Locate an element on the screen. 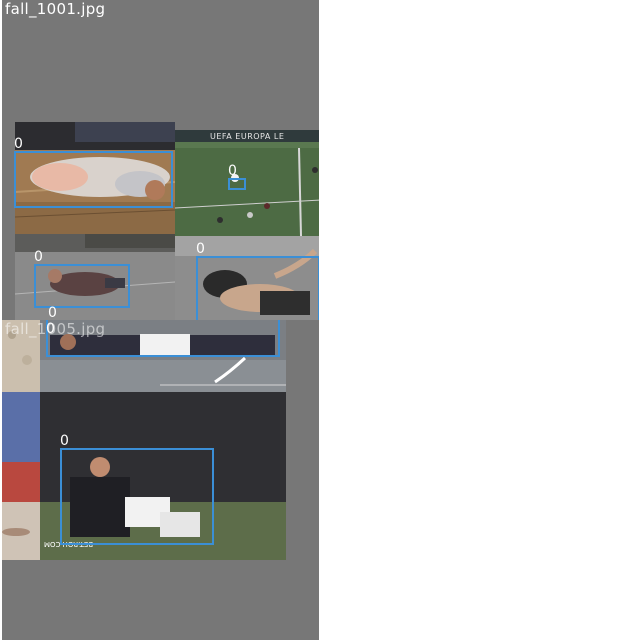 The image size is (640, 640). tile-filename: fall_1001.jpg is located at coordinates (55, 9).